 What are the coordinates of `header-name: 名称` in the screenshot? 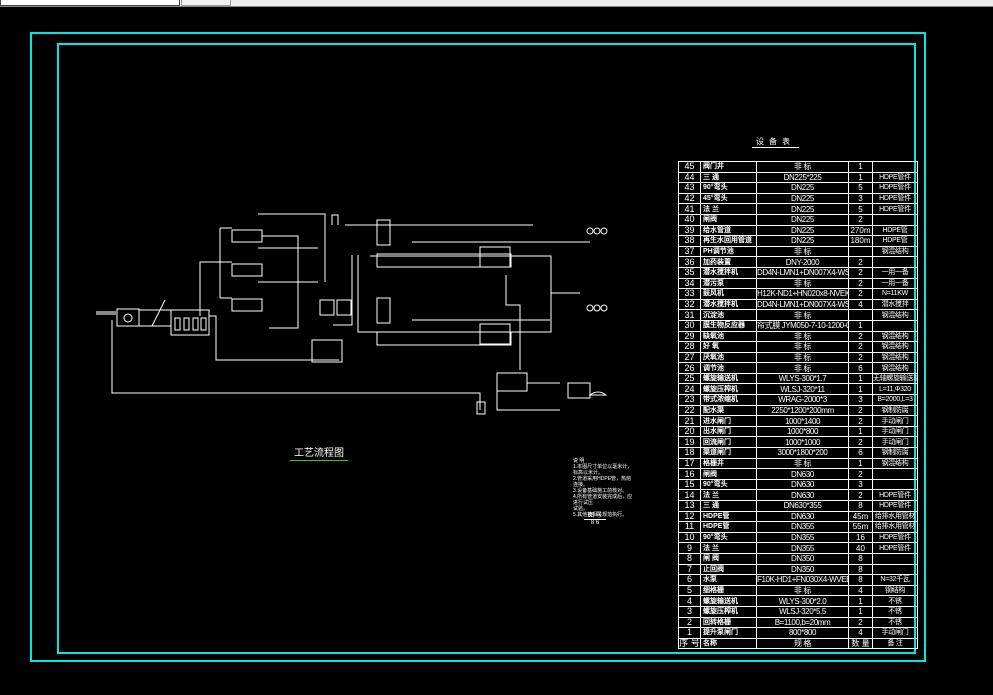 It's located at (728, 643).